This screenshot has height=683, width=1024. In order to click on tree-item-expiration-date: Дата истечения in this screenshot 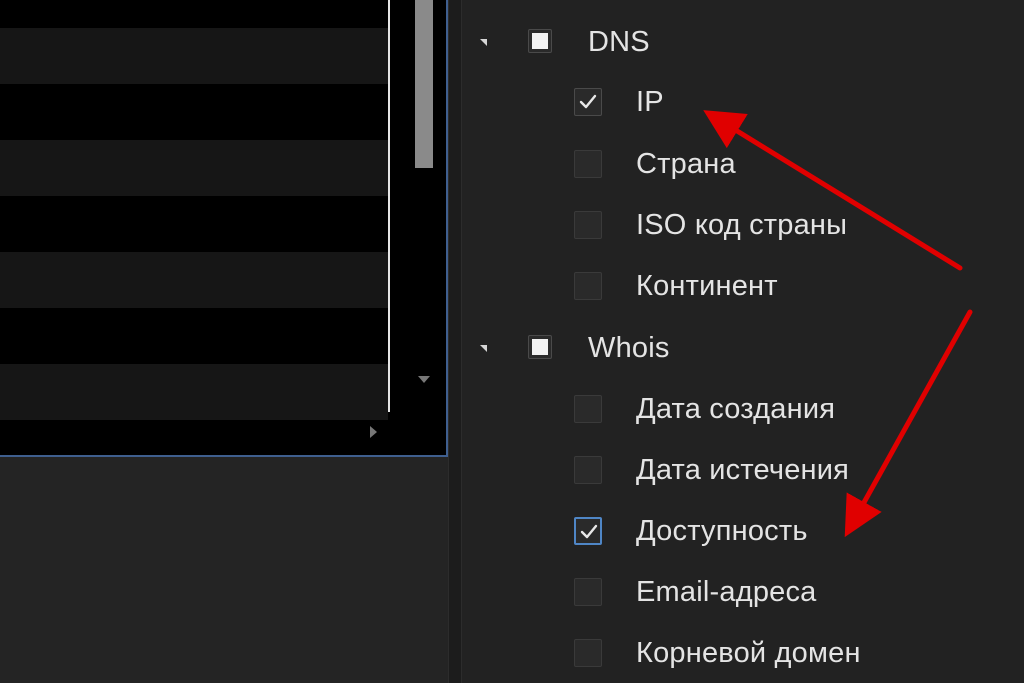, I will do `click(743, 470)`.